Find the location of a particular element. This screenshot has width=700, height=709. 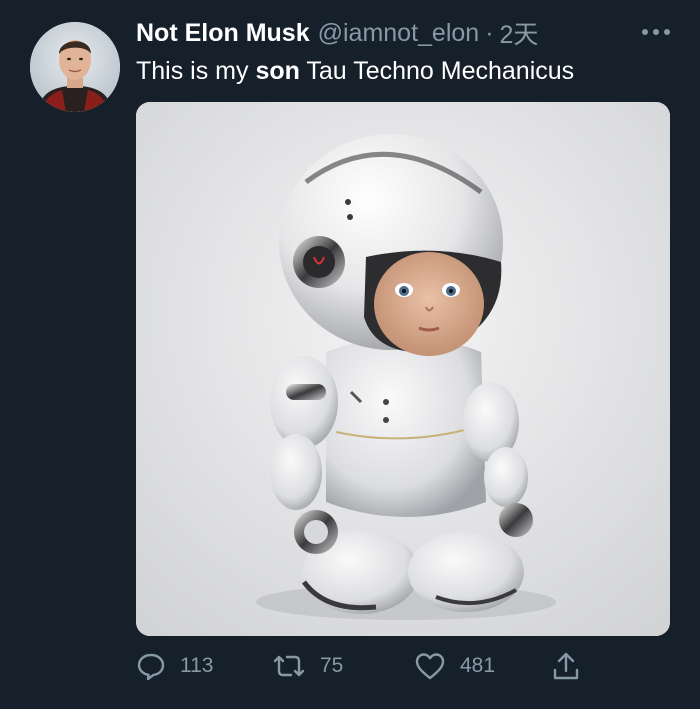

user-handle: @iamnot_elon is located at coordinates (399, 33).